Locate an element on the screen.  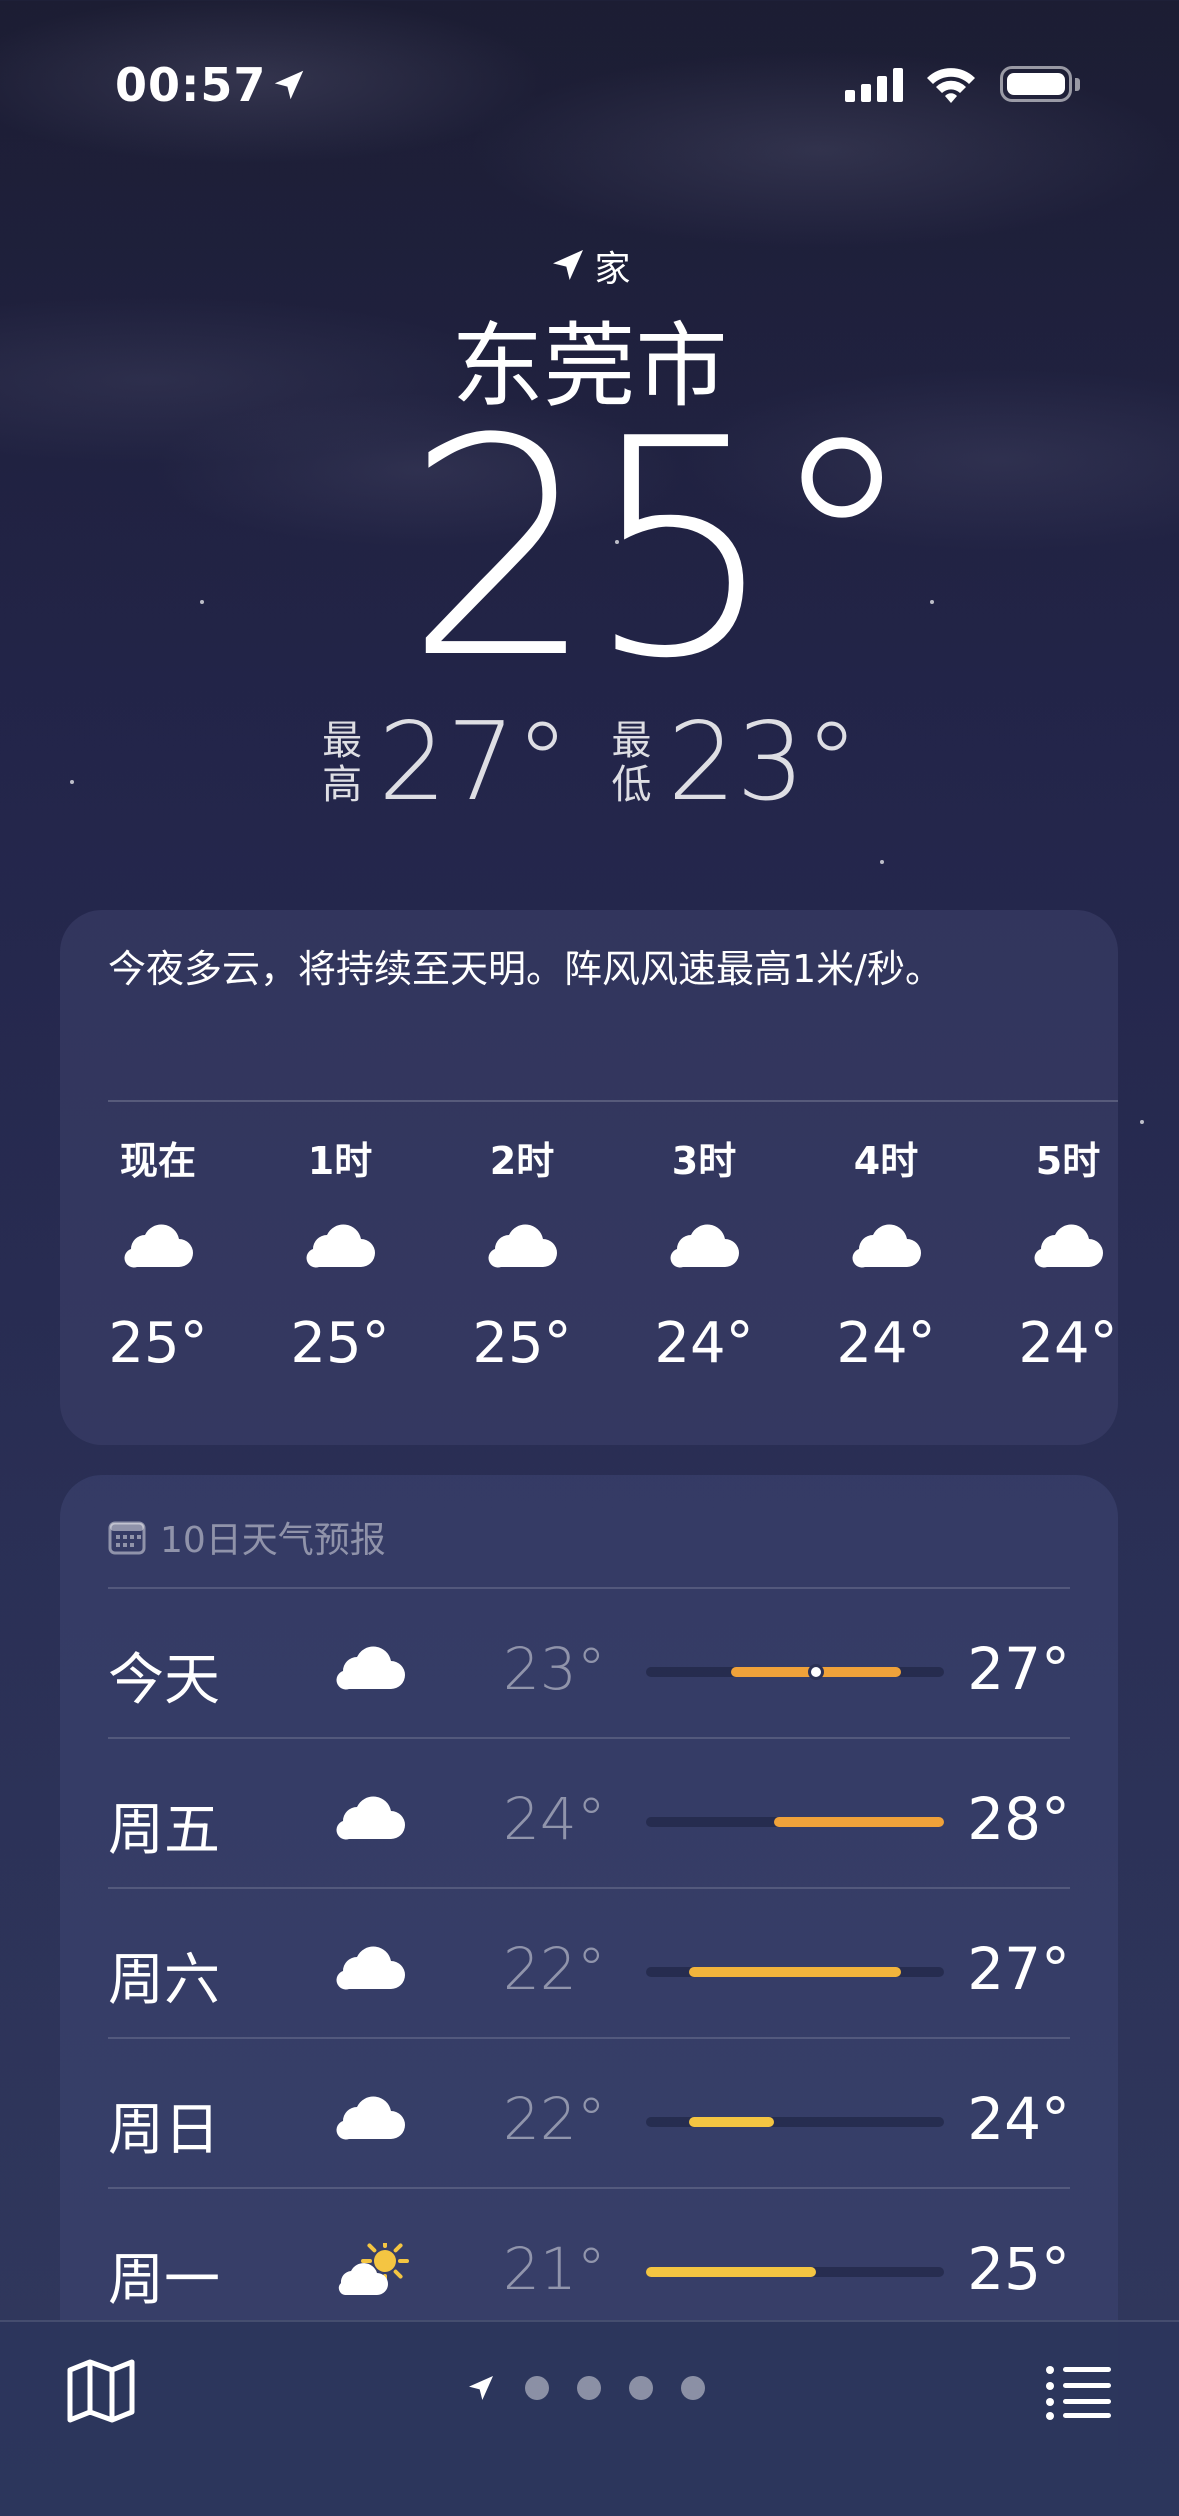
calendar-icon is located at coordinates (127, 1538).